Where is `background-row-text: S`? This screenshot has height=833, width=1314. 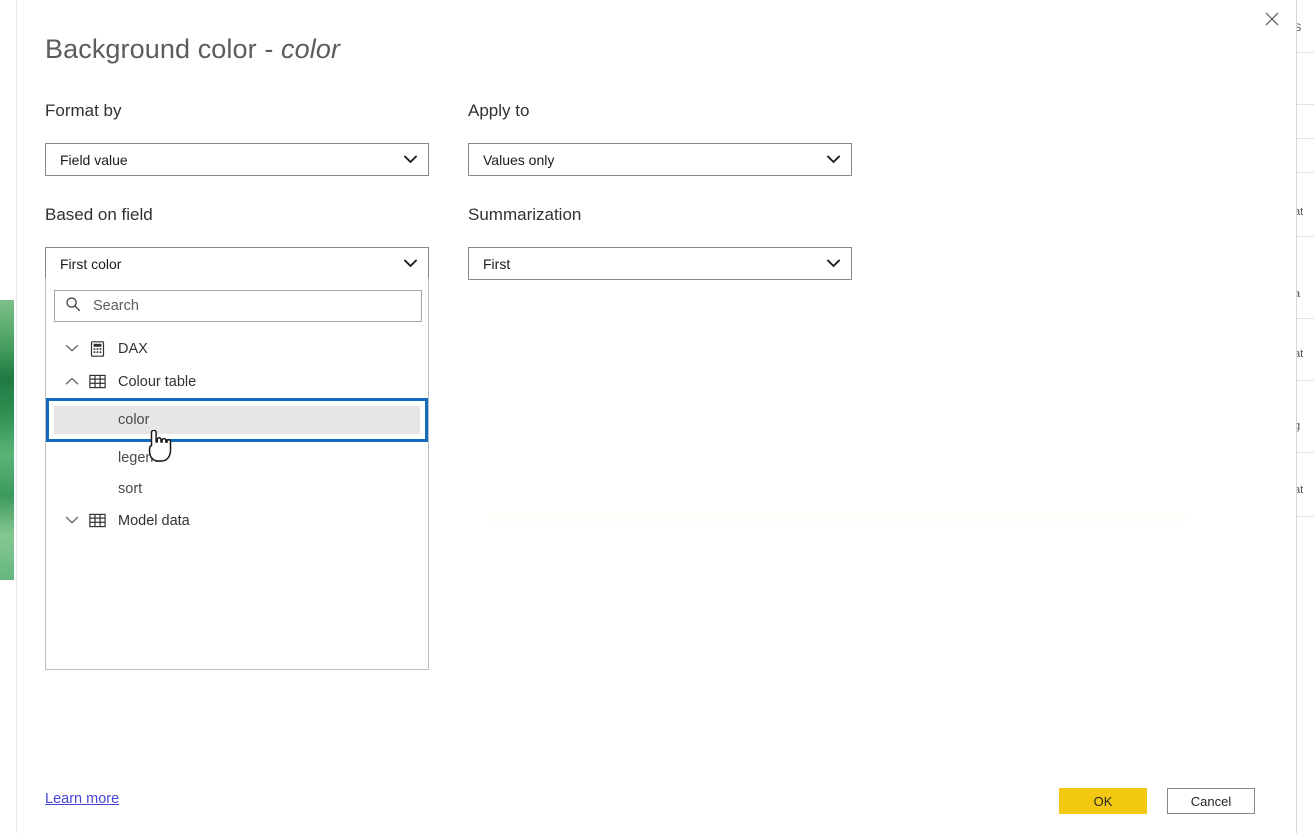
background-row-text: S is located at coordinates (1298, 28).